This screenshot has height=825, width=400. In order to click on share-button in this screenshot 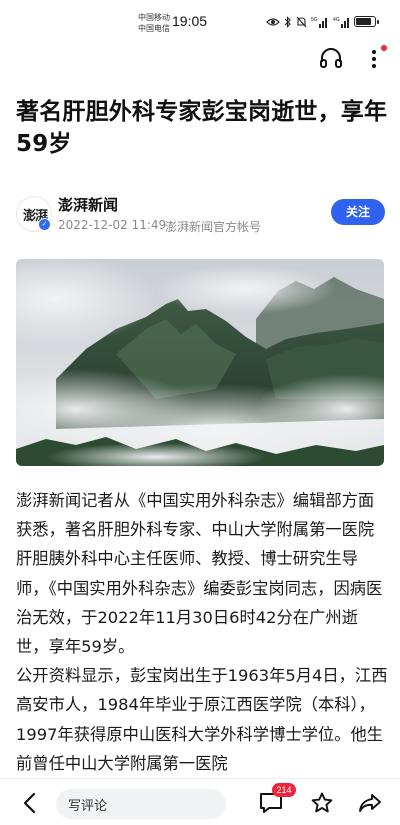, I will do `click(370, 803)`.